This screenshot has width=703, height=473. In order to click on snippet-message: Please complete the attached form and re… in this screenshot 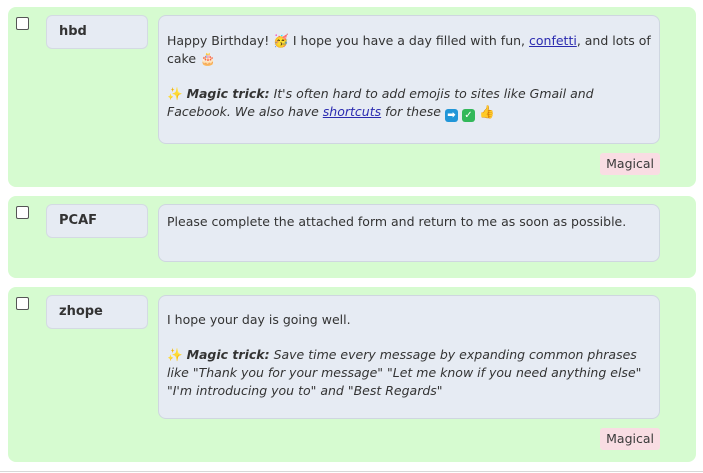, I will do `click(409, 233)`.